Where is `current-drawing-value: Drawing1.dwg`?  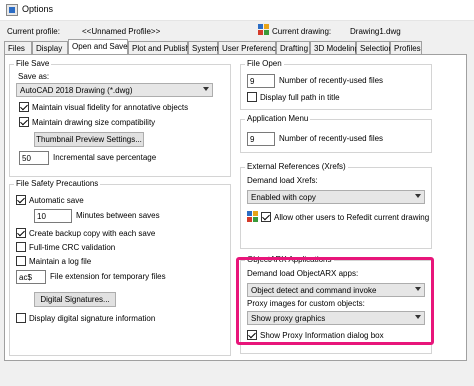
current-drawing-value: Drawing1.dwg is located at coordinates (375, 31).